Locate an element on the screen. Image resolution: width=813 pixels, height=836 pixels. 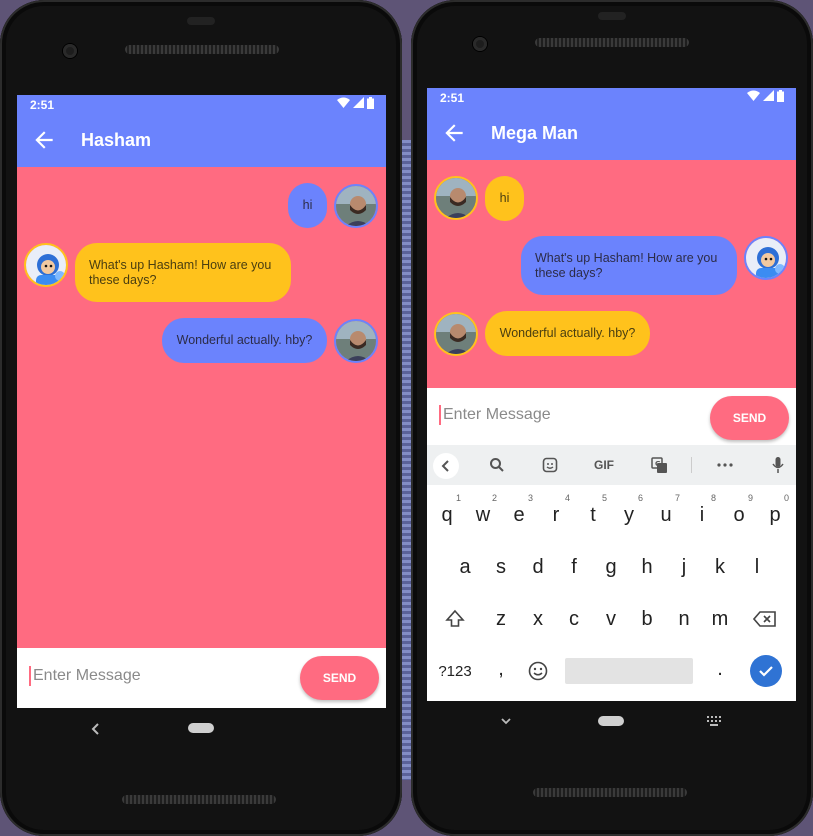
key-t: t5 is located at coordinates (593, 515).